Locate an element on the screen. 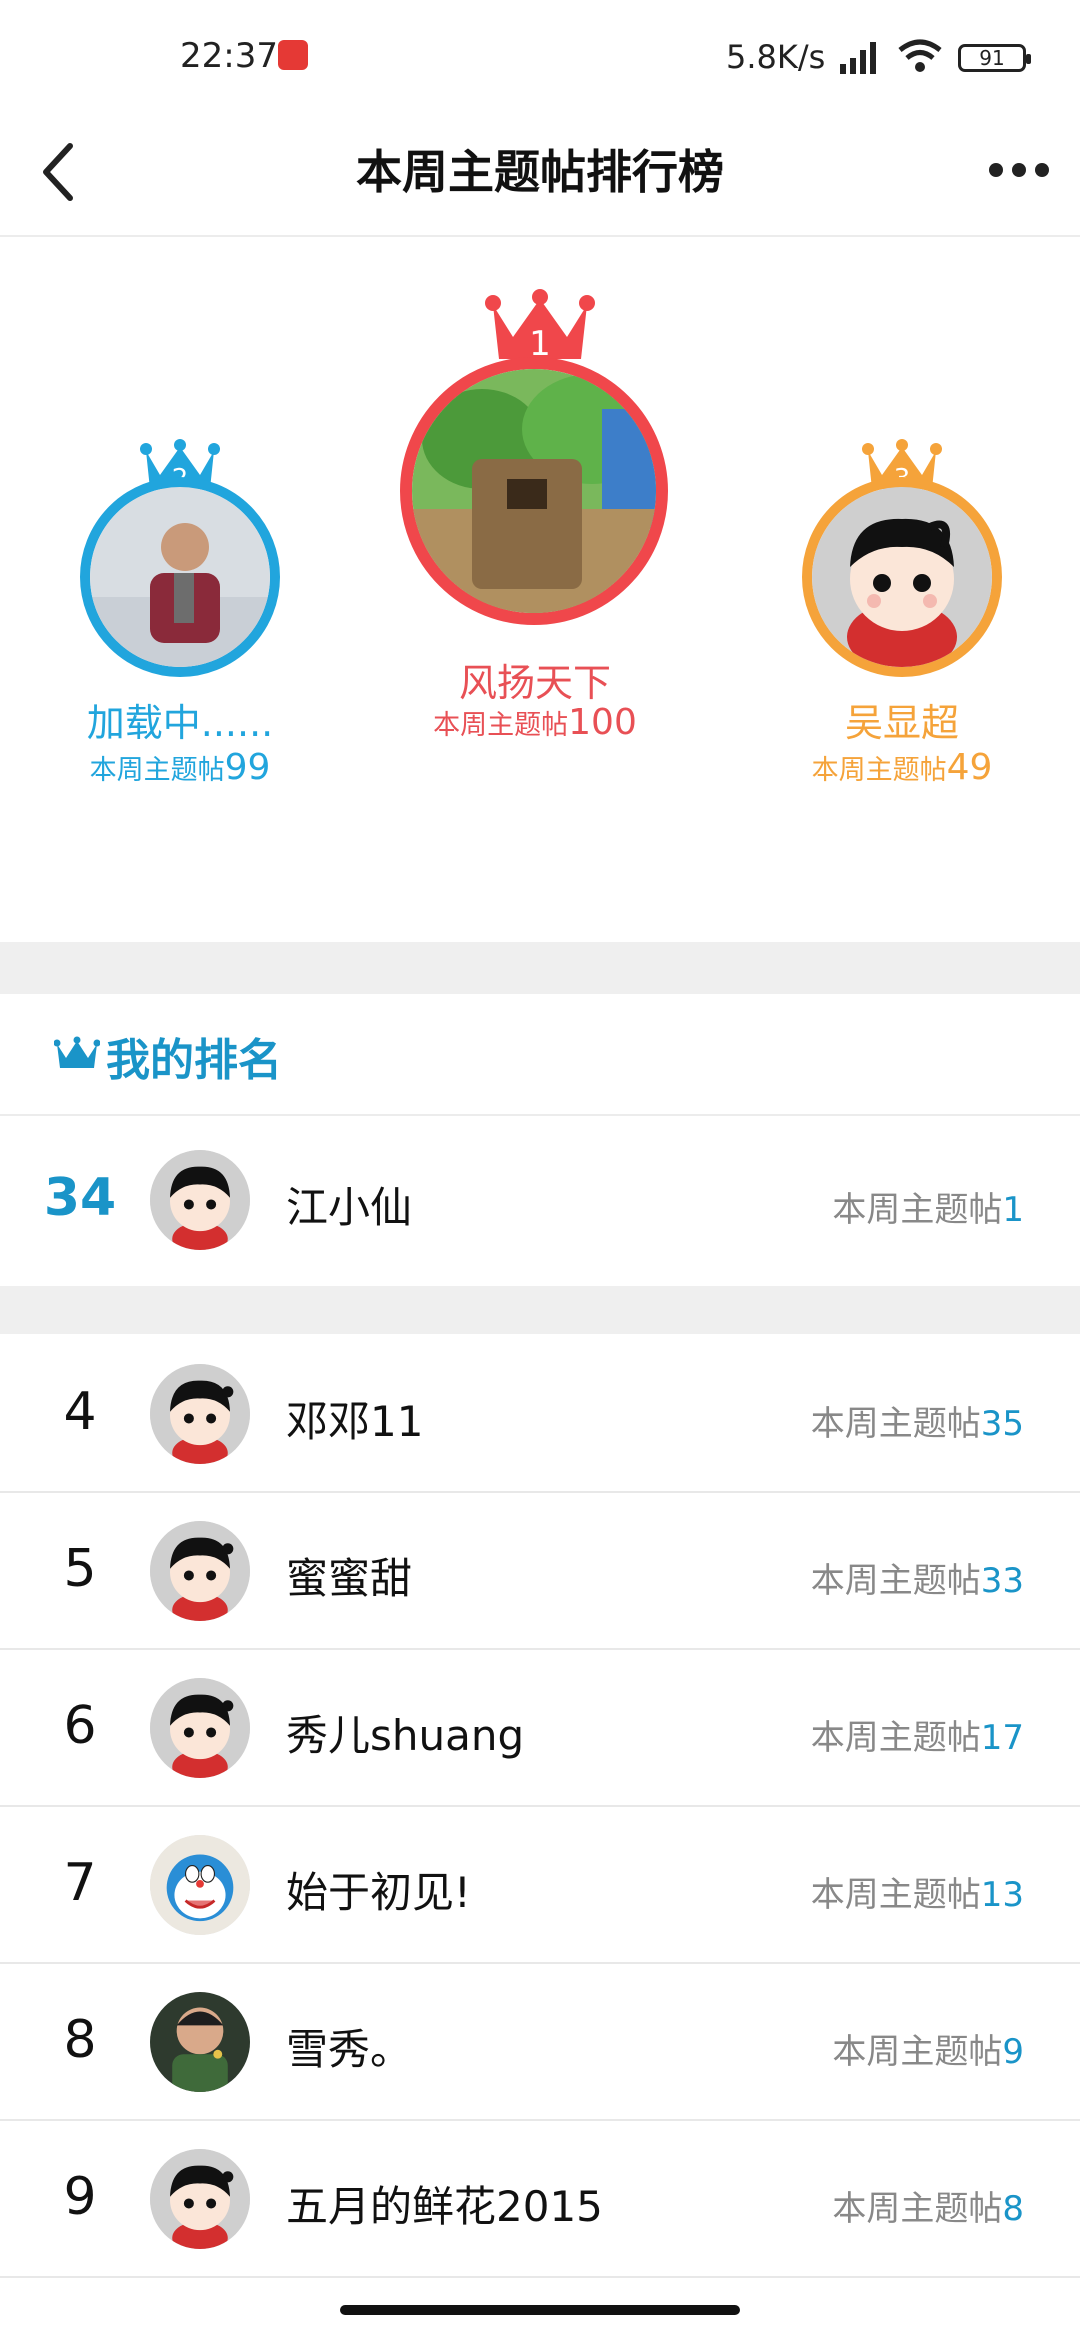  post-count: 本周主题帖9 is located at coordinates (928, 2048).